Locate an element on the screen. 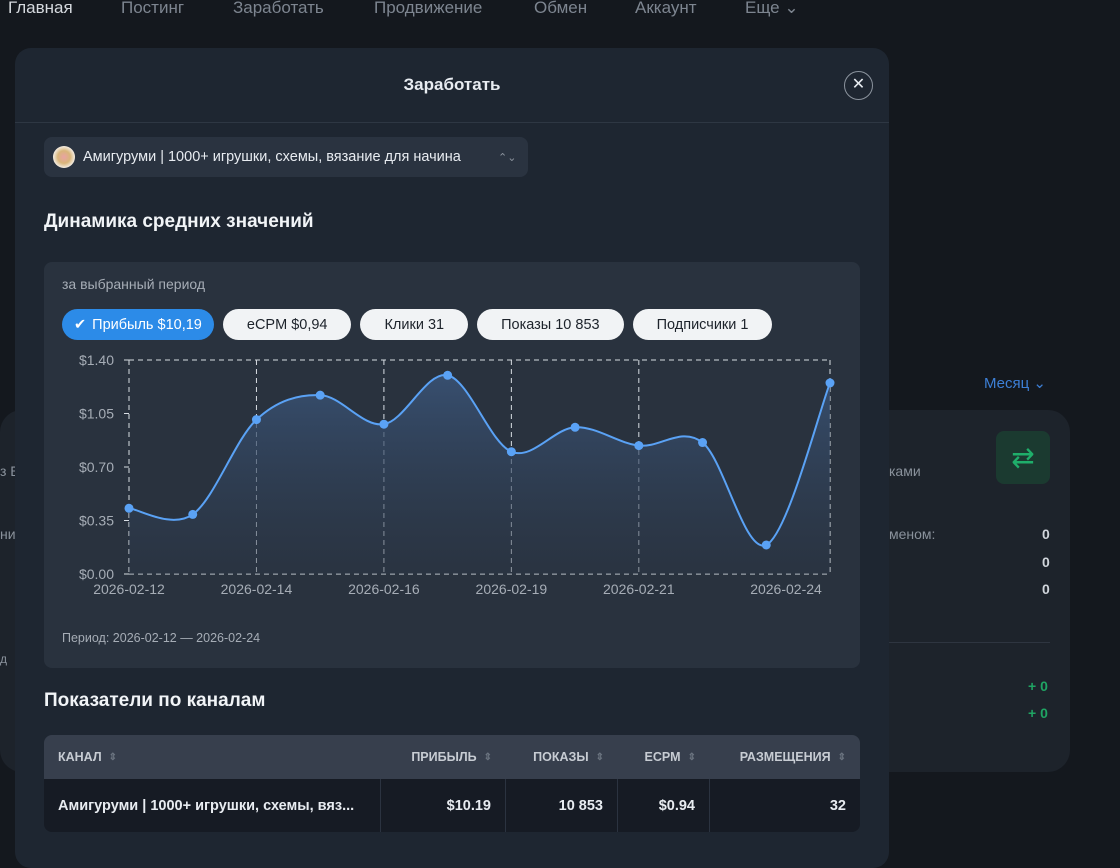  pill-label: Прибыль $10,19 is located at coordinates (147, 324).